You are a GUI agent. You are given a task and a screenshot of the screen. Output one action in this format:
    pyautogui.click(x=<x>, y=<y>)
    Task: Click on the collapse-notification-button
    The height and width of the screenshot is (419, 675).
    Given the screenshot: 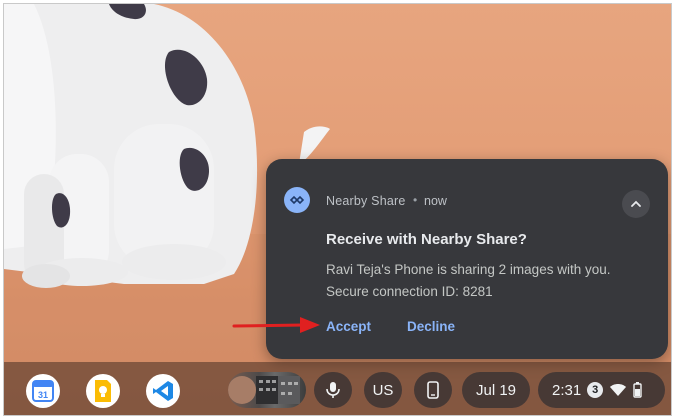 What is the action you would take?
    pyautogui.click(x=636, y=204)
    